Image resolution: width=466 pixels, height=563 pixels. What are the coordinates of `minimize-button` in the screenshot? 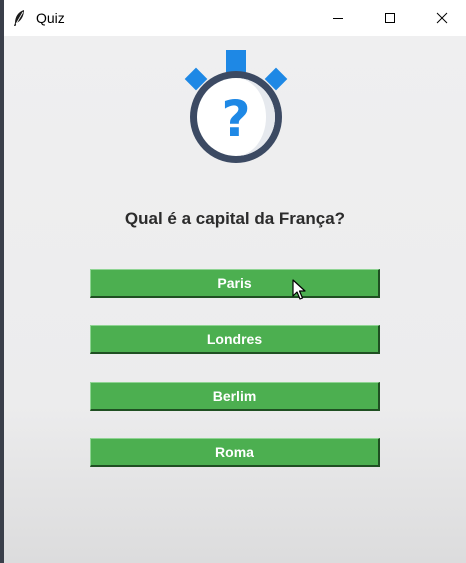 It's located at (338, 18).